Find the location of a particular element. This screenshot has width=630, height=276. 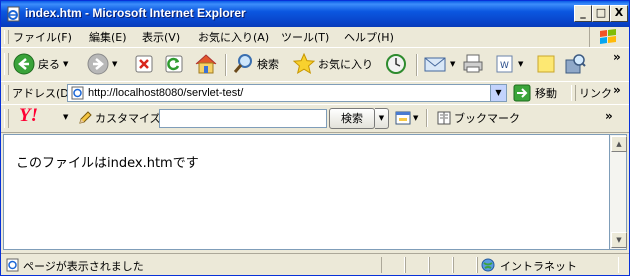

address-url: http://localhost8080/servlet-test/ is located at coordinates (166, 93).